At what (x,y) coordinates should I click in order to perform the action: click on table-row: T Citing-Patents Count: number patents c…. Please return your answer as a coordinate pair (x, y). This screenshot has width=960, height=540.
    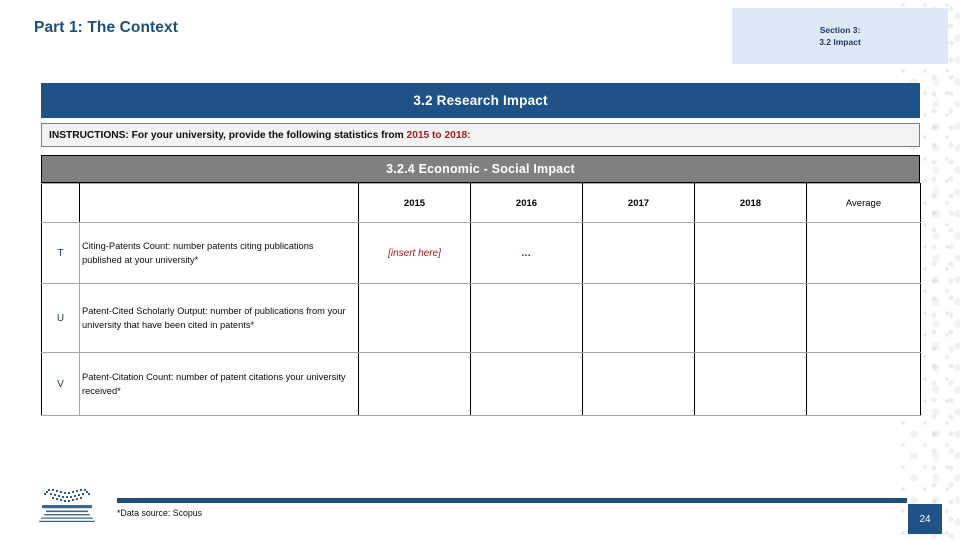
    Looking at the image, I should click on (481, 253).